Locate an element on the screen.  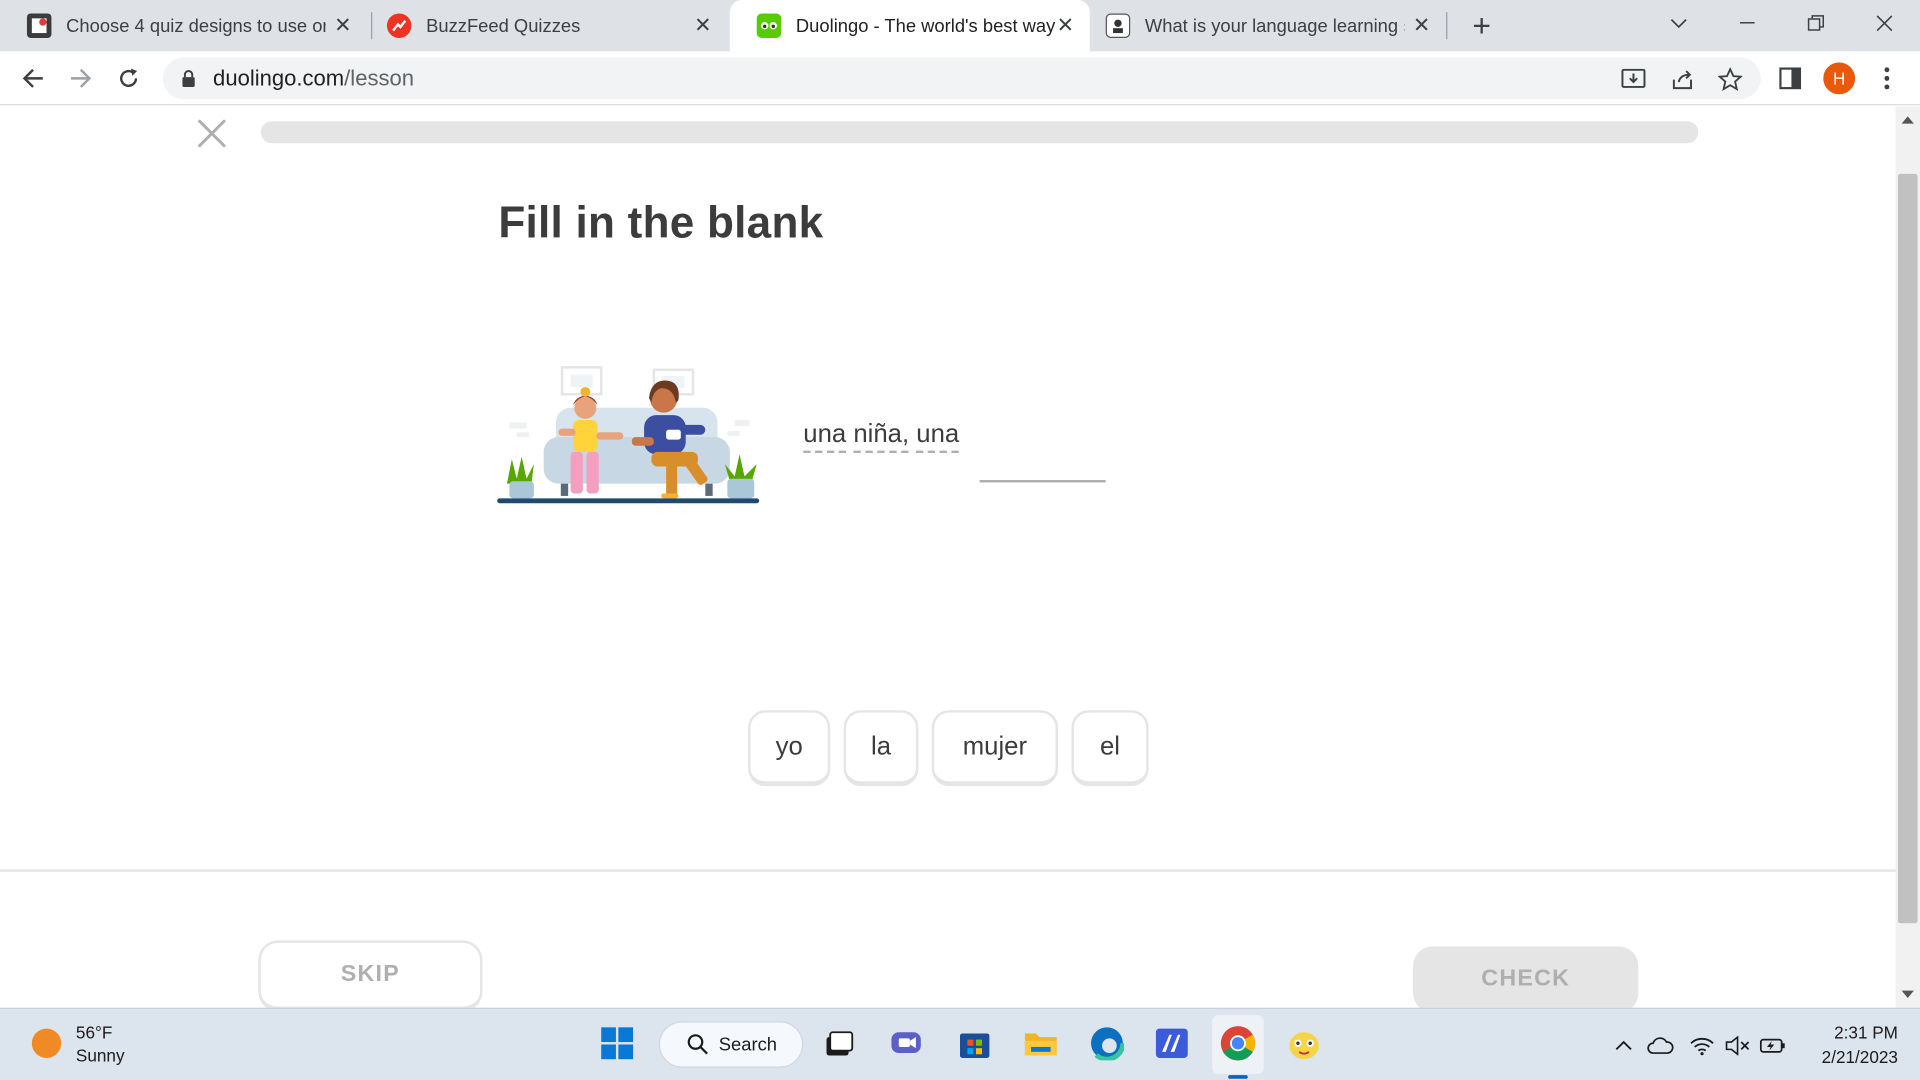
challenge-heading: Fill in the blank is located at coordinates (661, 222).